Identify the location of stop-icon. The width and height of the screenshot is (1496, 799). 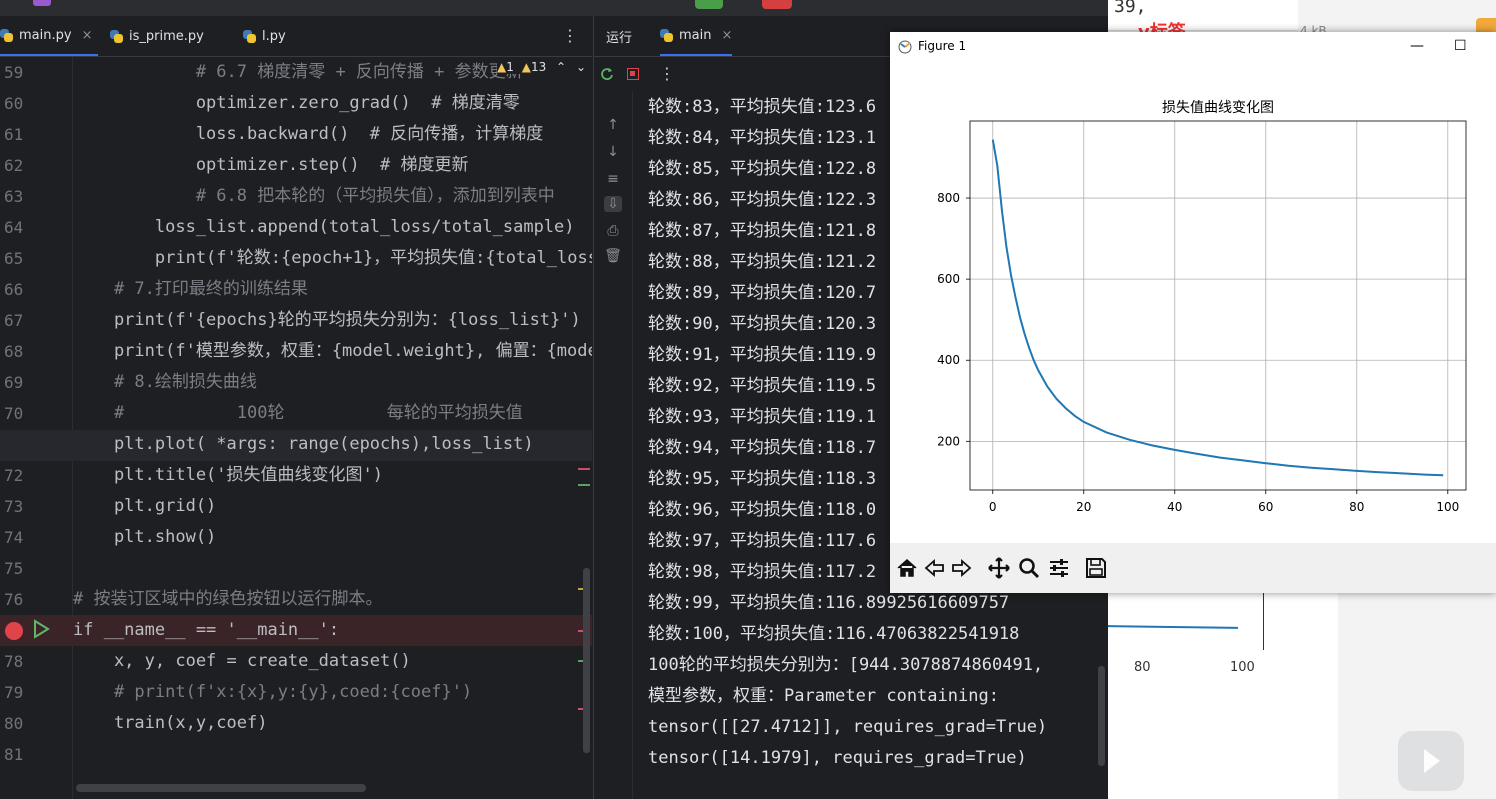
(633, 74).